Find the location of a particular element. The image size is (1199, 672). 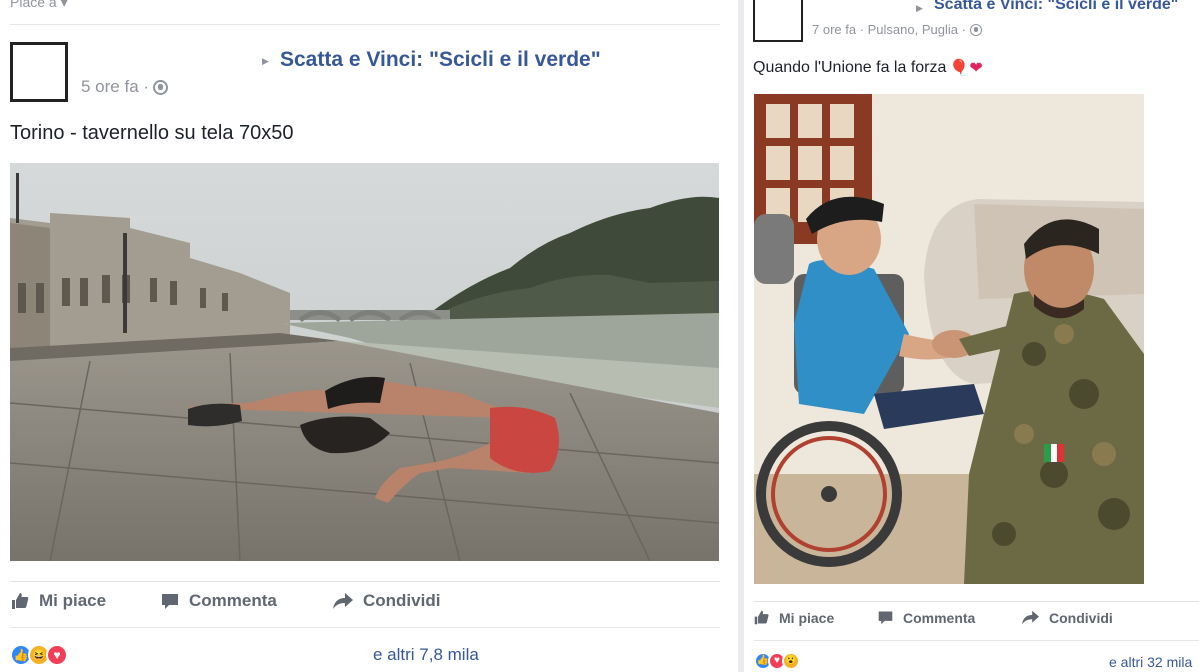

love-reaction-icon: ♥ is located at coordinates (57, 655).